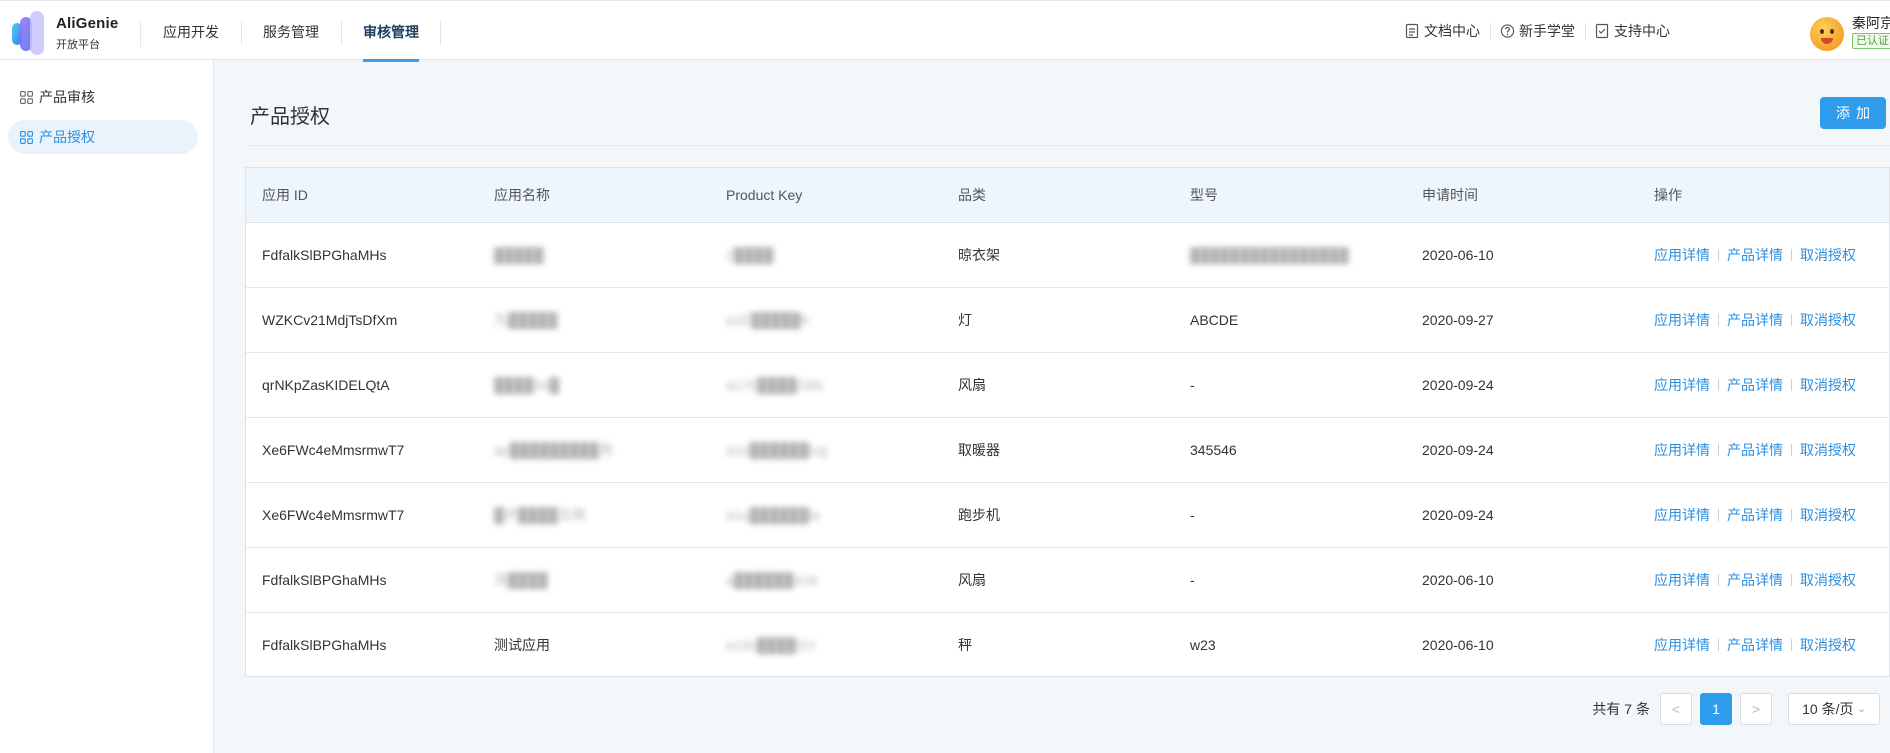 The height and width of the screenshot is (753, 1890). I want to click on add-button: 添加, so click(1853, 113).